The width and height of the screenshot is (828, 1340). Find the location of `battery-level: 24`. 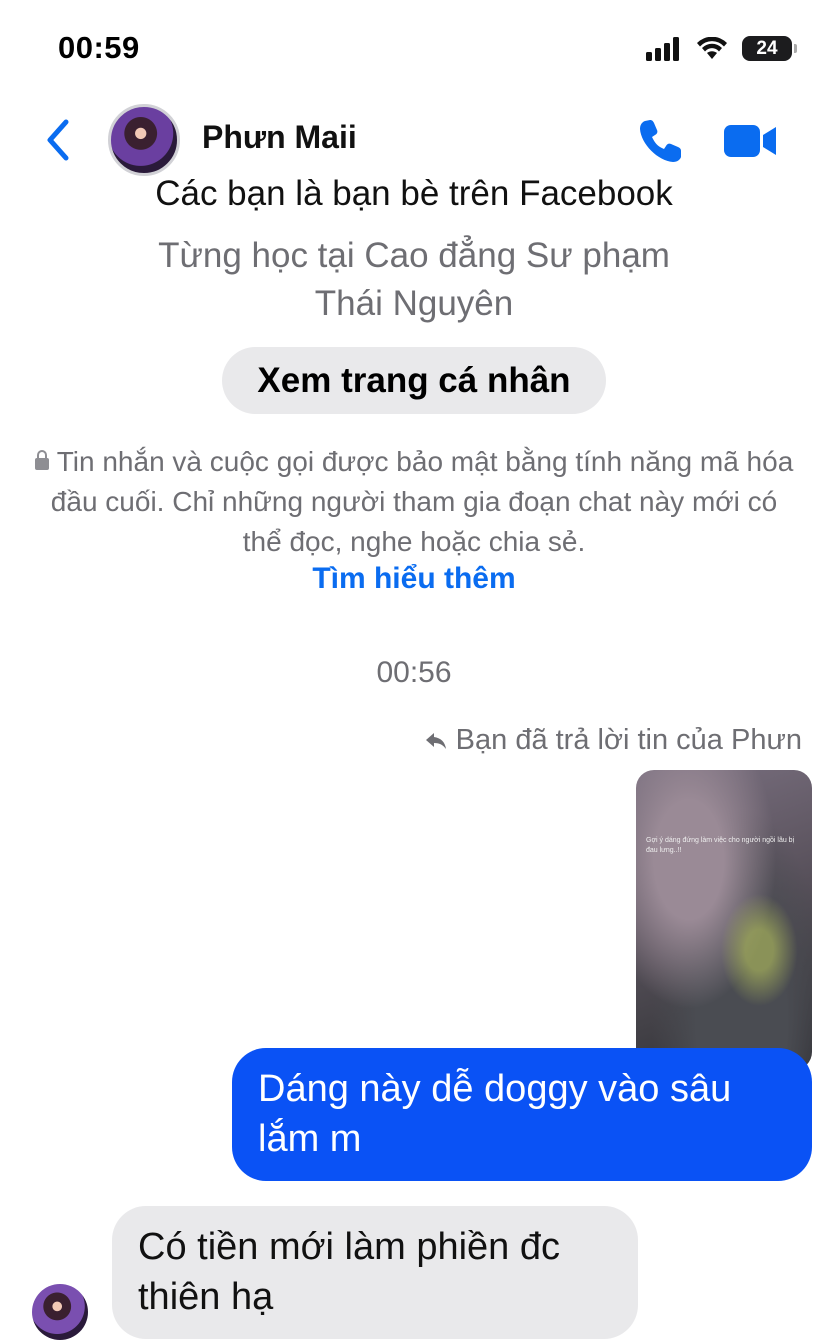

battery-level: 24 is located at coordinates (767, 48).